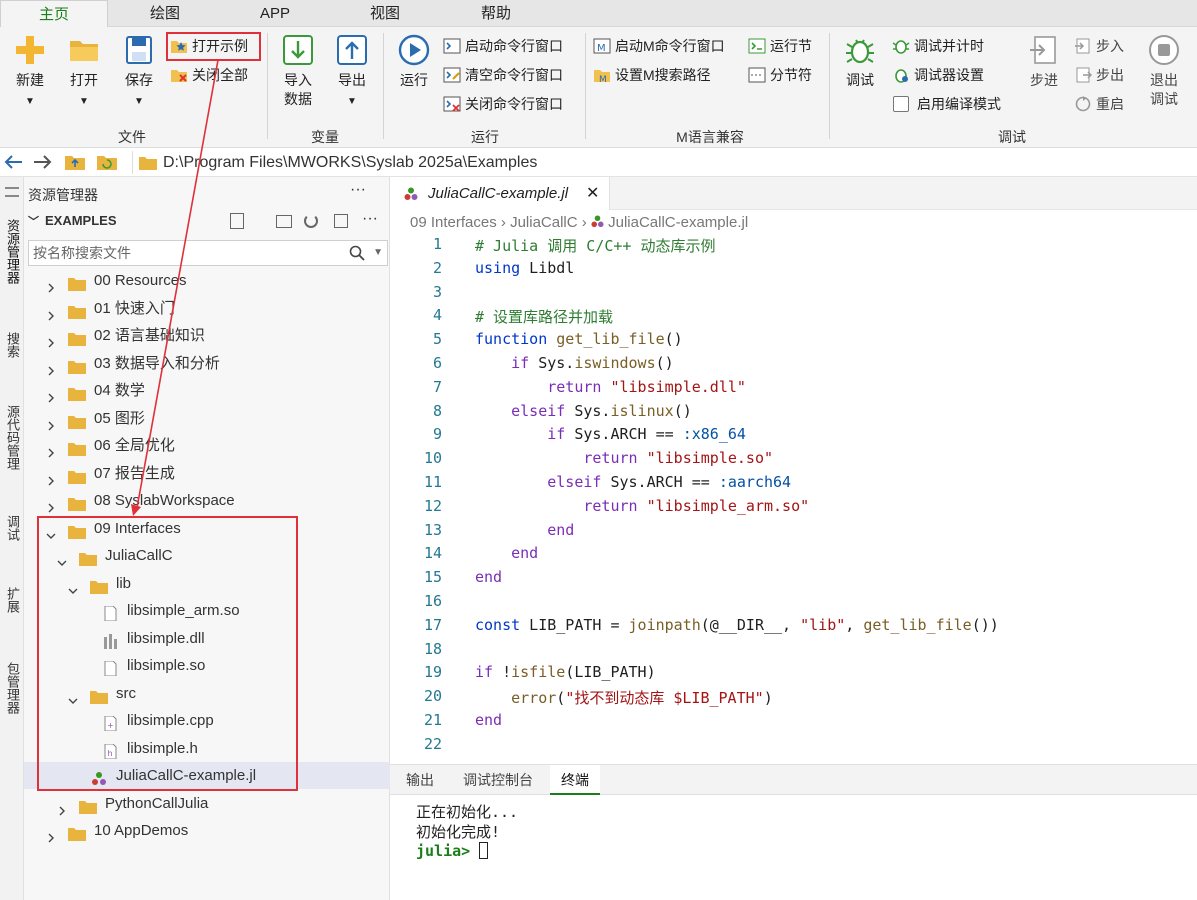 The height and width of the screenshot is (900, 1197). I want to click on tree-file: libsimple.so, so click(207, 665).